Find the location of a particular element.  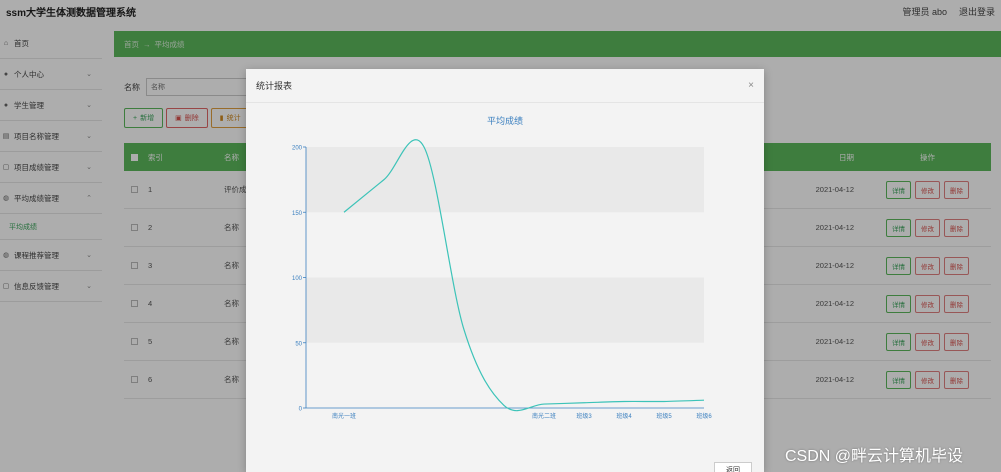

x-tick-label: 南光二班 is located at coordinates (544, 416).